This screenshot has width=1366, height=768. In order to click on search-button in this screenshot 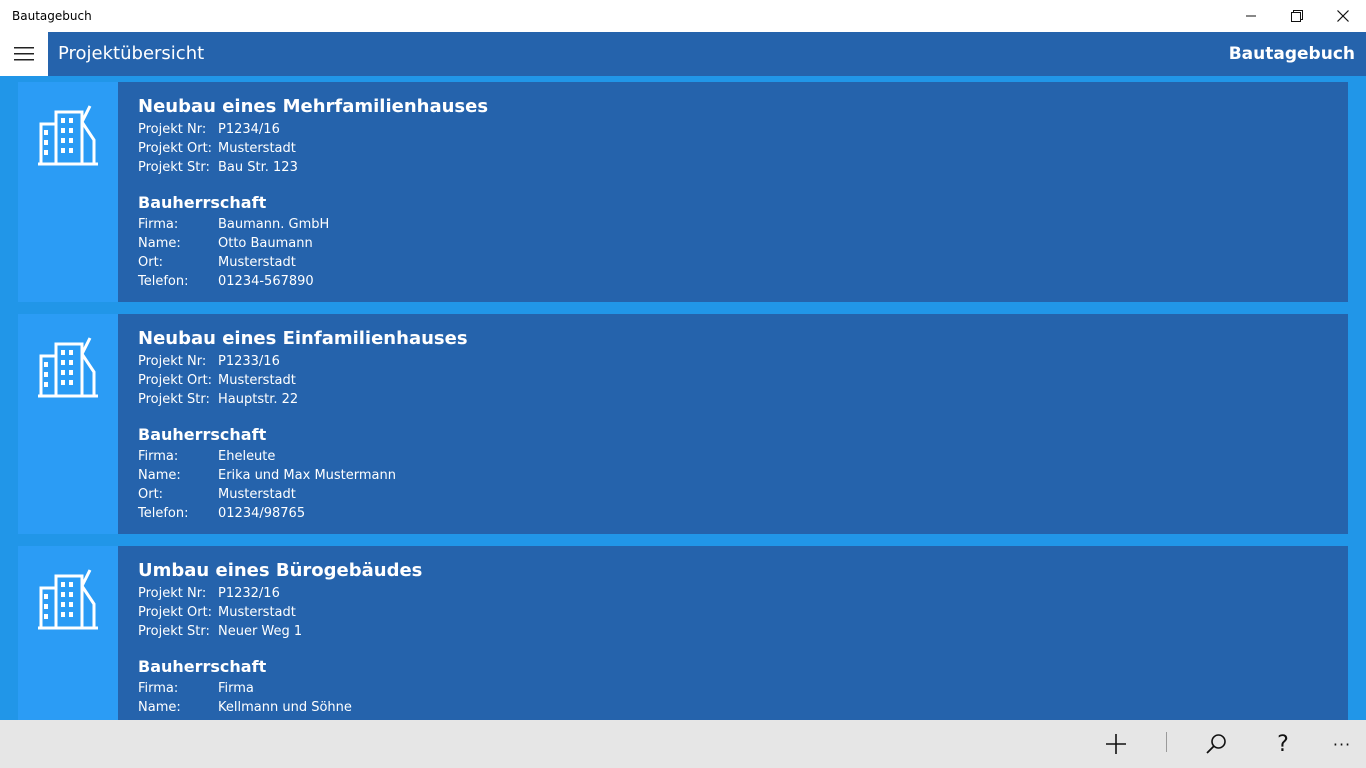, I will do `click(1216, 744)`.